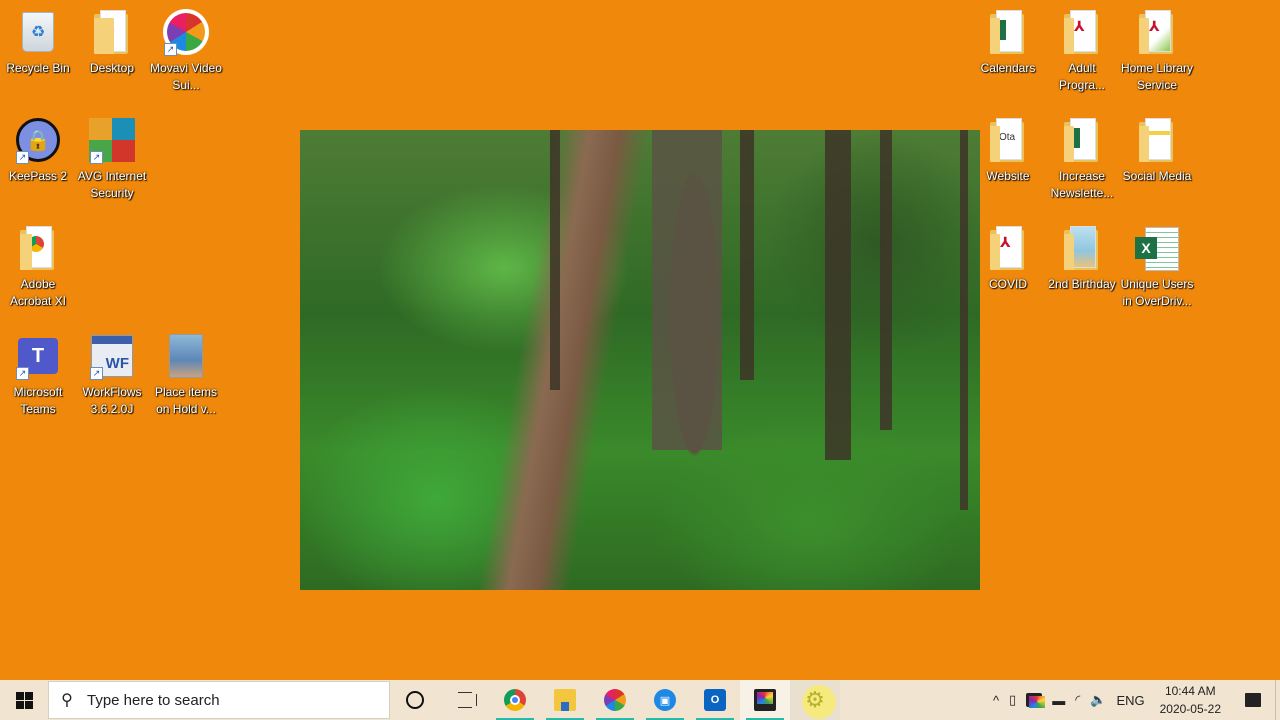 The image size is (1280, 720). Describe the element at coordinates (1058, 700) in the screenshot. I see `battery-power-icon: ▬` at that location.